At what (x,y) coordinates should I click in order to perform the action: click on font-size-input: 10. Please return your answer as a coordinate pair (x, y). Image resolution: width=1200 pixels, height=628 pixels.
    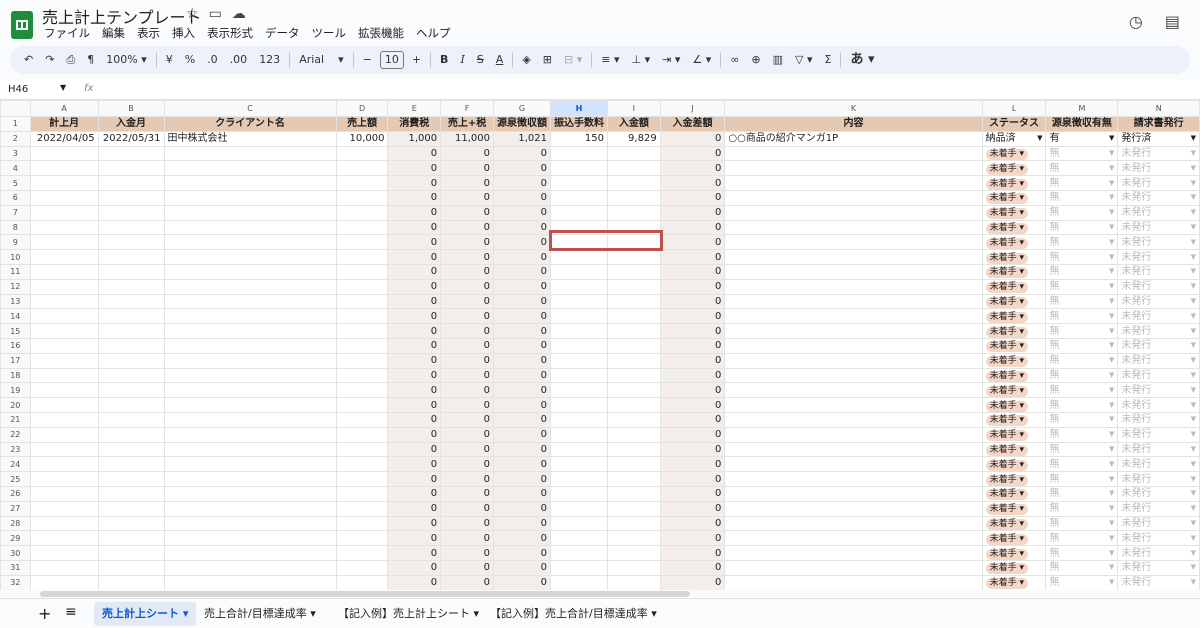
    Looking at the image, I should click on (391, 60).